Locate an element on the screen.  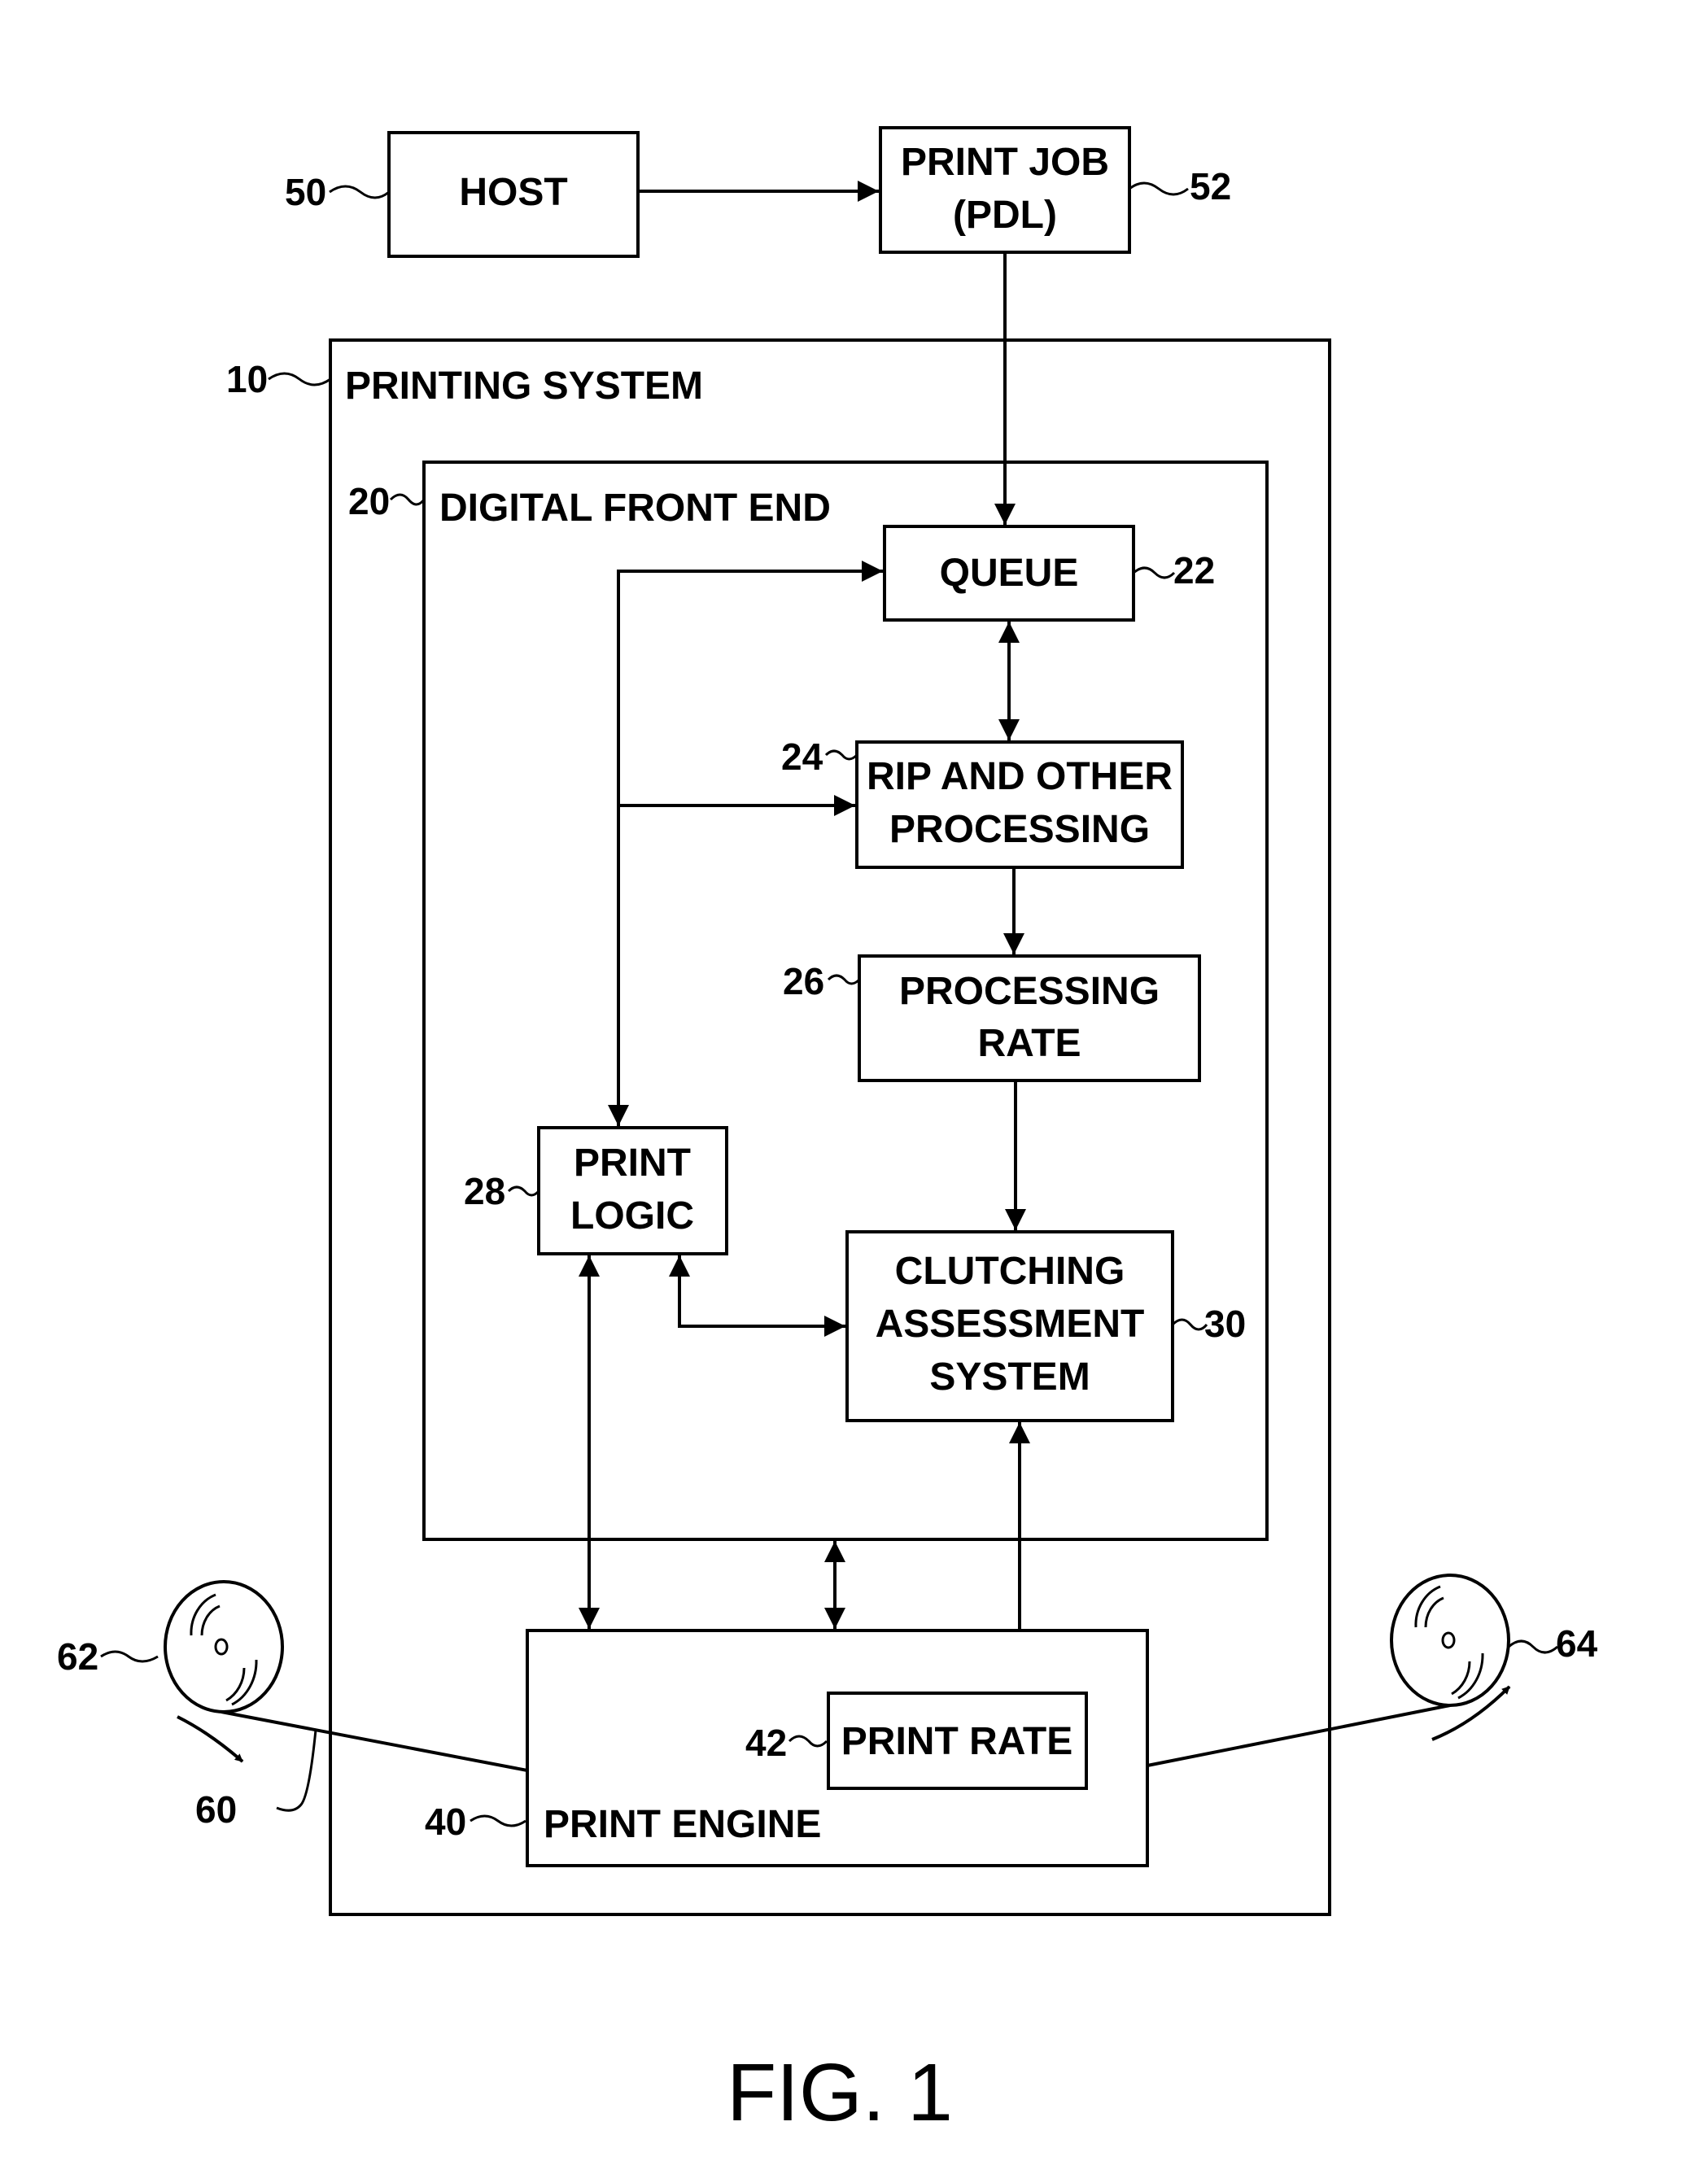
rip-label-2: PROCESSING is located at coordinates (1019, 829).